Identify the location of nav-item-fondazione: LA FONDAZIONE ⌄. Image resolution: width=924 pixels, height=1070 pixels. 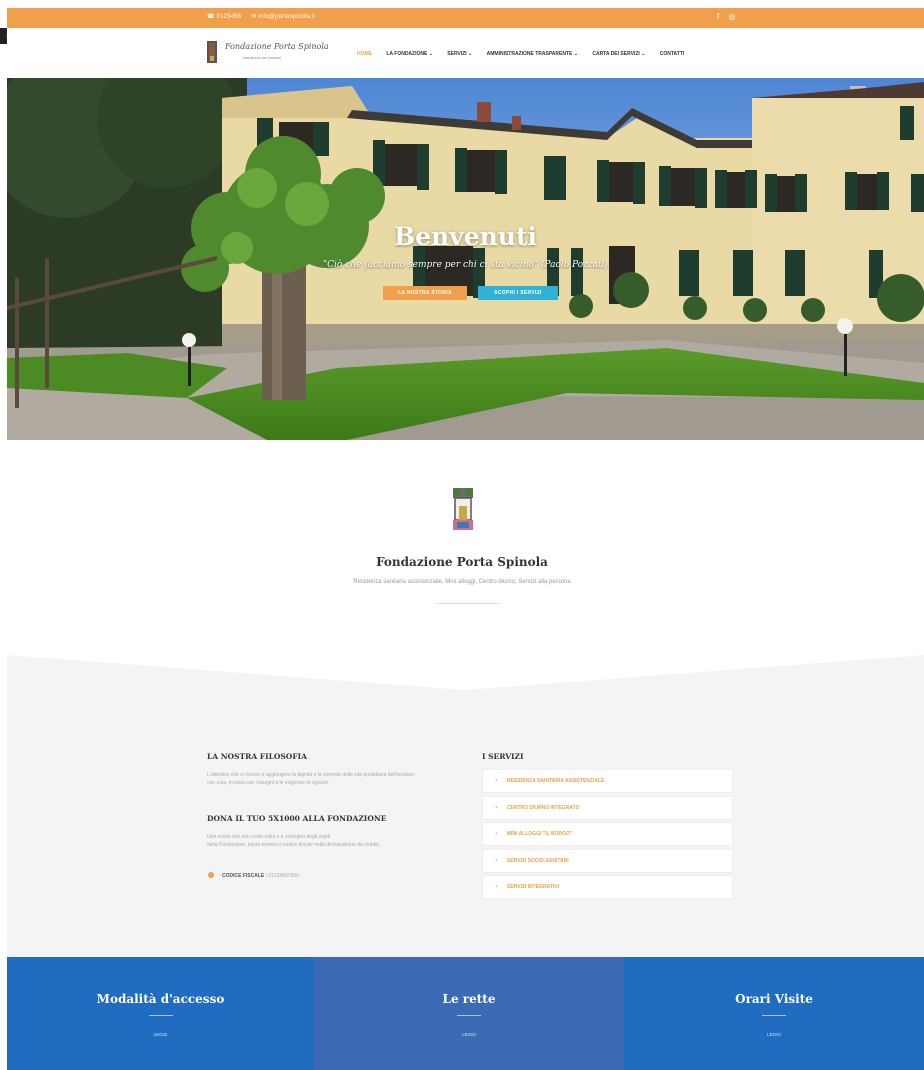
(409, 54).